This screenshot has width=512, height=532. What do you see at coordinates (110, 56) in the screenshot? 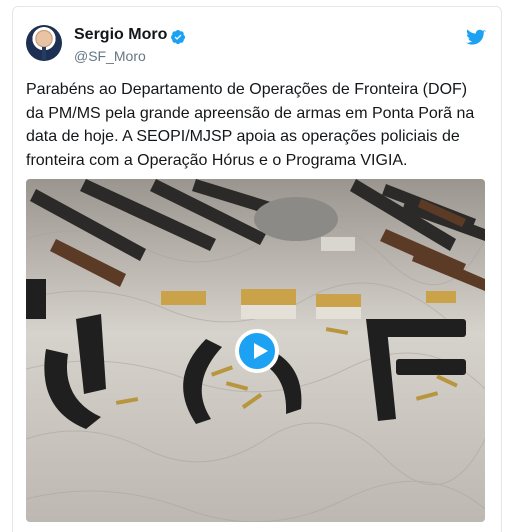
I see `author-handle: @SF_Moro` at bounding box center [110, 56].